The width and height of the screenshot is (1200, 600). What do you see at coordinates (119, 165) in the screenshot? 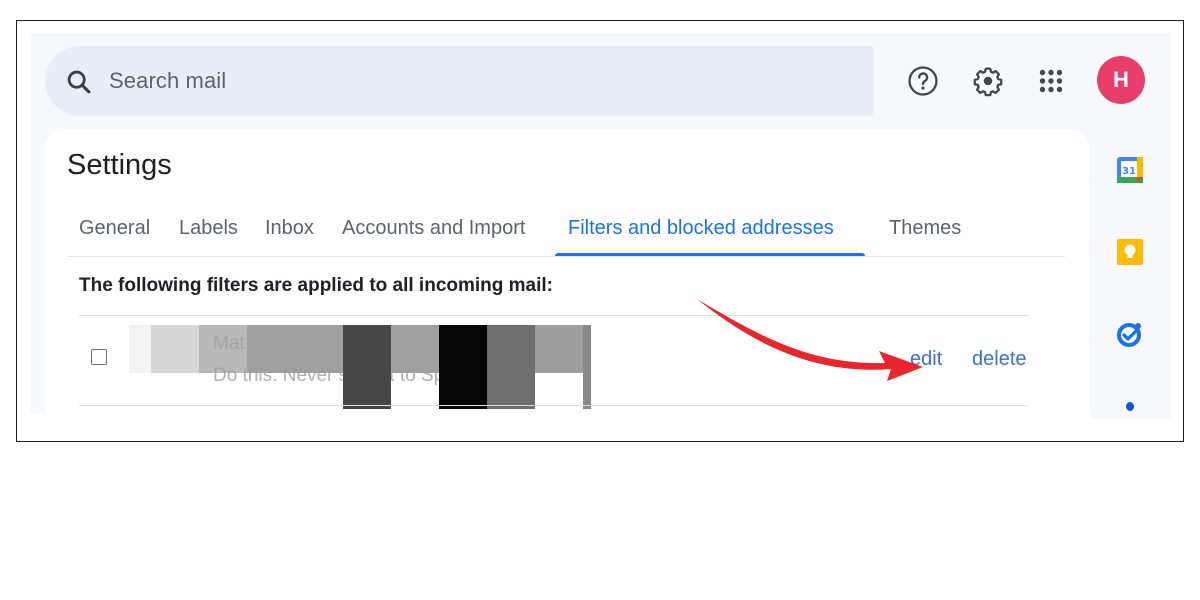
I see `page-title: Settings` at bounding box center [119, 165].